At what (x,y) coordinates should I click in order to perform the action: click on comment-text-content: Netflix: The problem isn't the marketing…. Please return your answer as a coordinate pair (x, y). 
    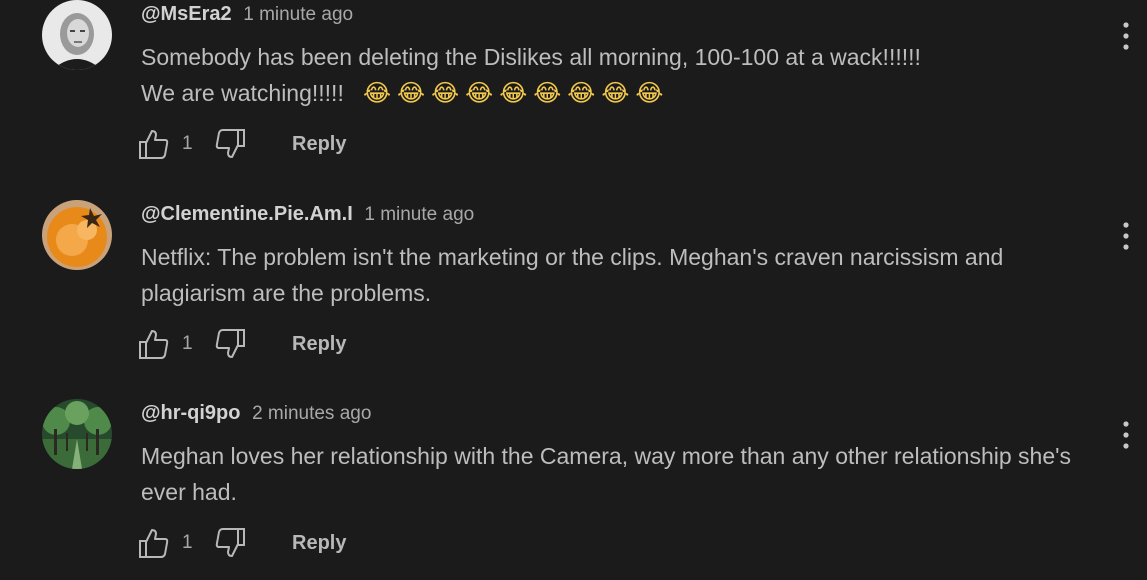
    Looking at the image, I should click on (575, 275).